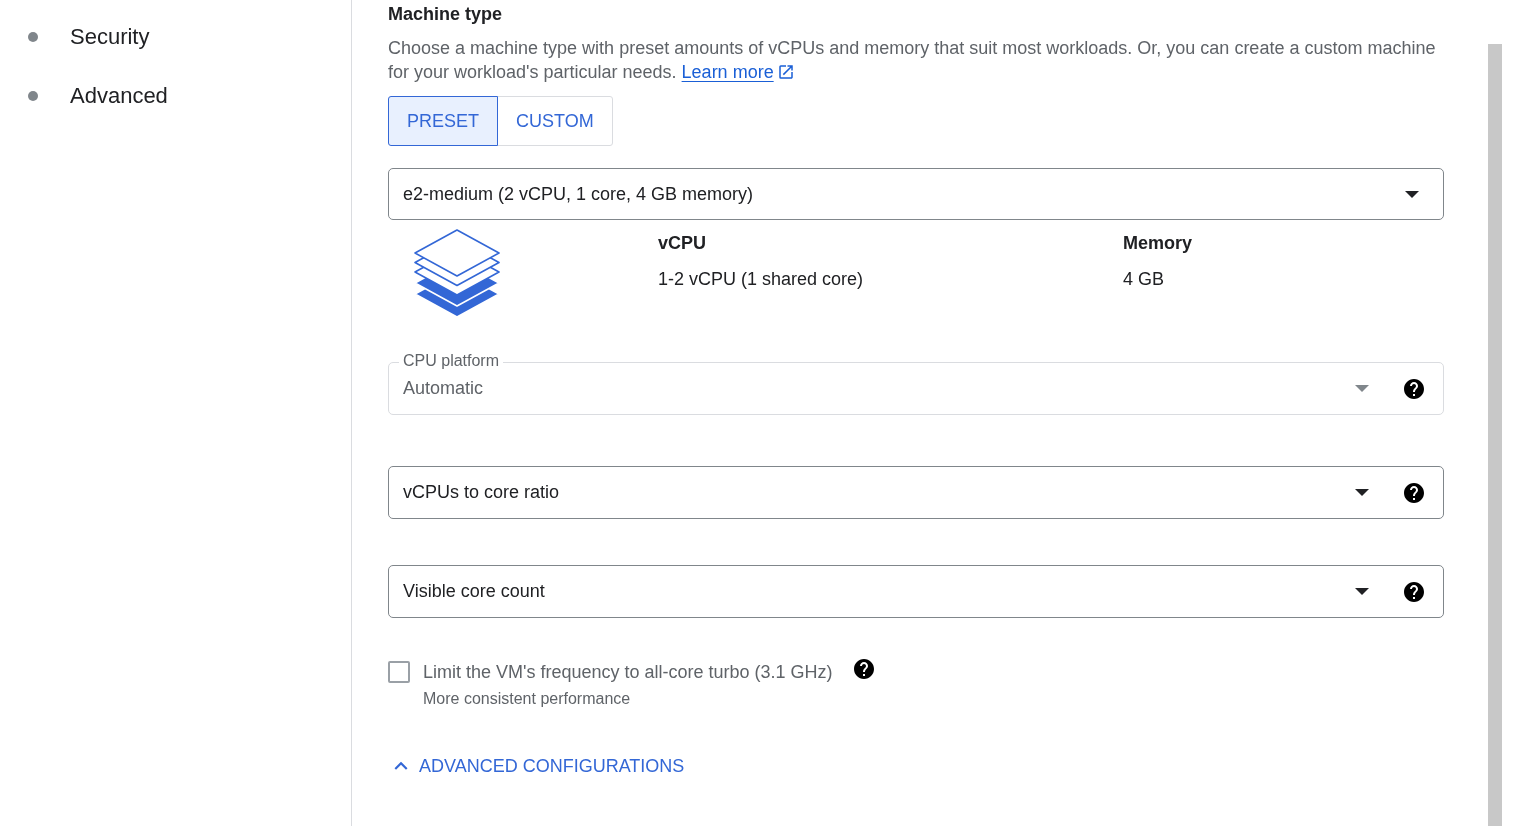 The width and height of the screenshot is (1536, 826). Describe the element at coordinates (916, 591) in the screenshot. I see `select-field: Visible core count` at that location.